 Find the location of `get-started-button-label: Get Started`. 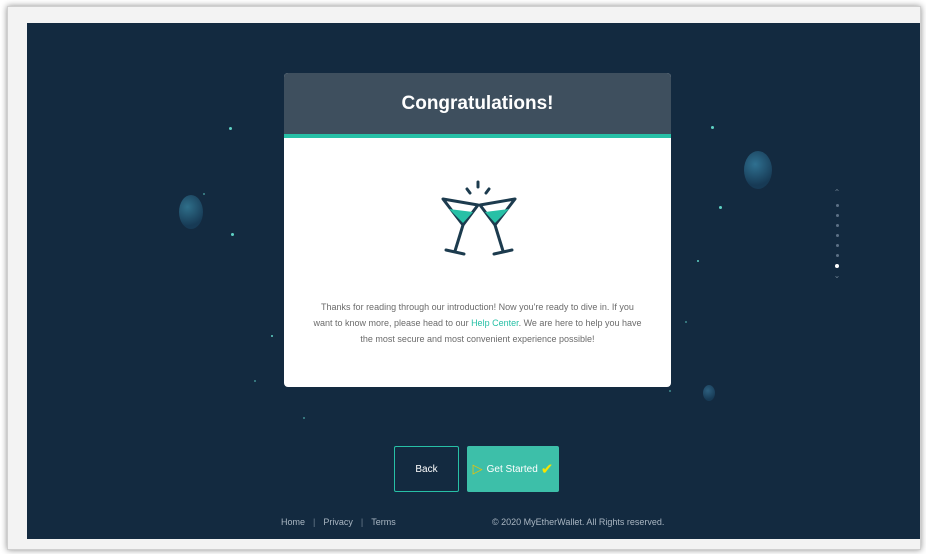

get-started-button-label: Get Started is located at coordinates (512, 469).